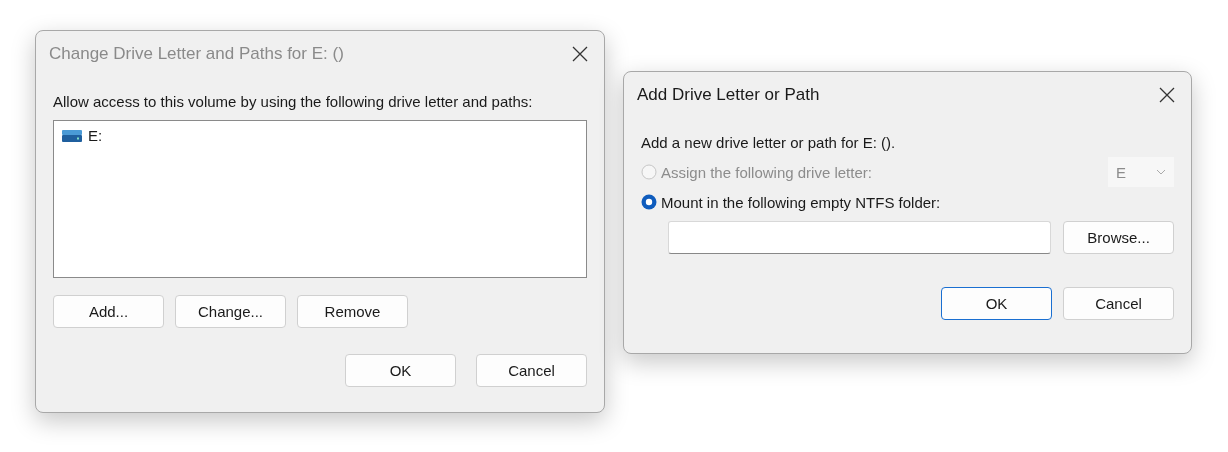 The height and width of the screenshot is (452, 1228). Describe the element at coordinates (728, 95) in the screenshot. I see `window-title: Add Drive Letter or Path` at that location.